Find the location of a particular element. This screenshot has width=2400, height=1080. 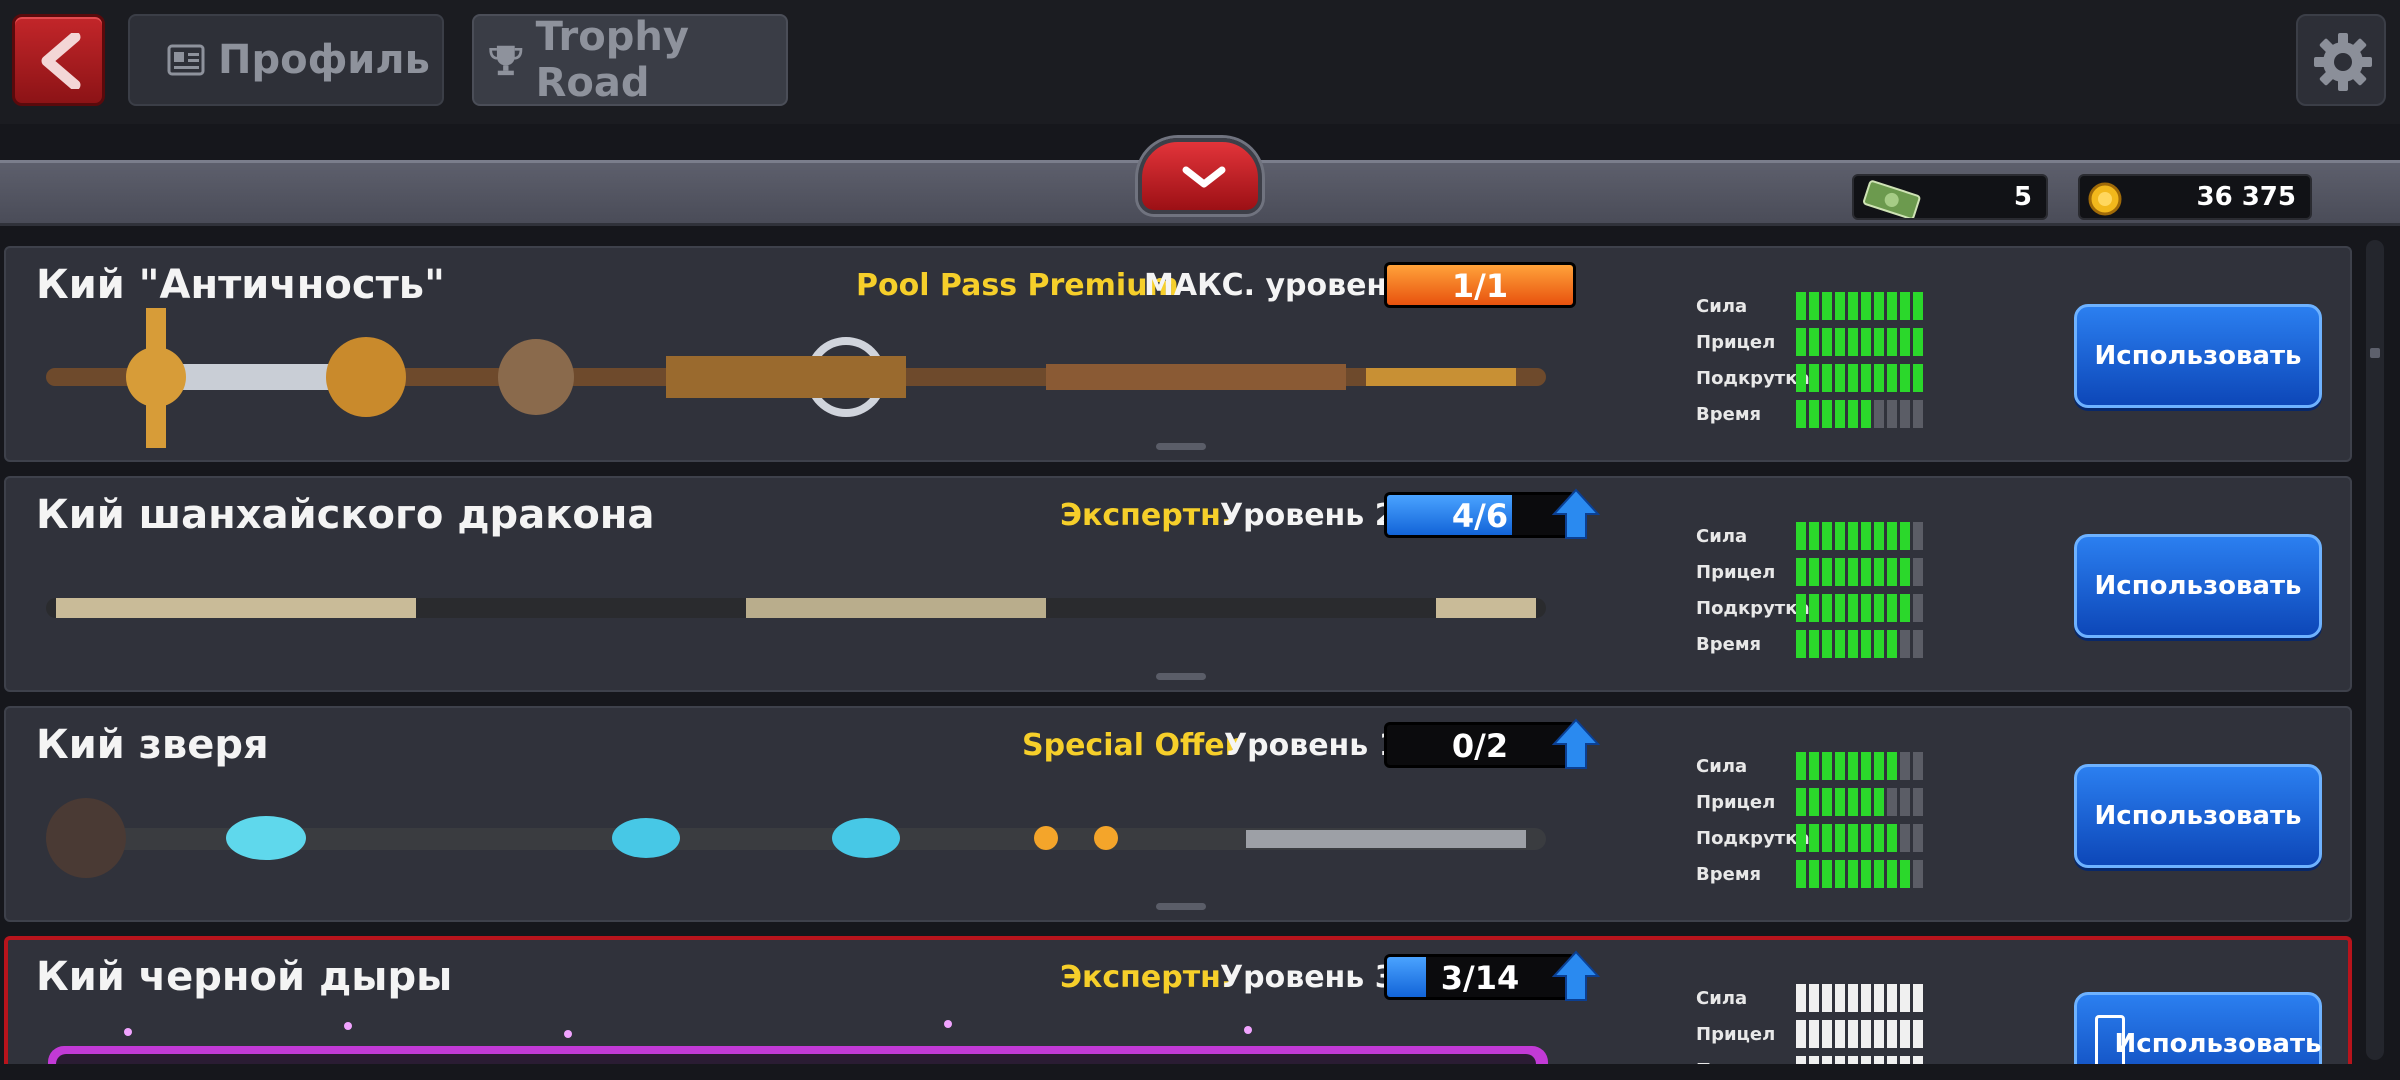

cue-name: Кий "Античность" is located at coordinates (240, 285).